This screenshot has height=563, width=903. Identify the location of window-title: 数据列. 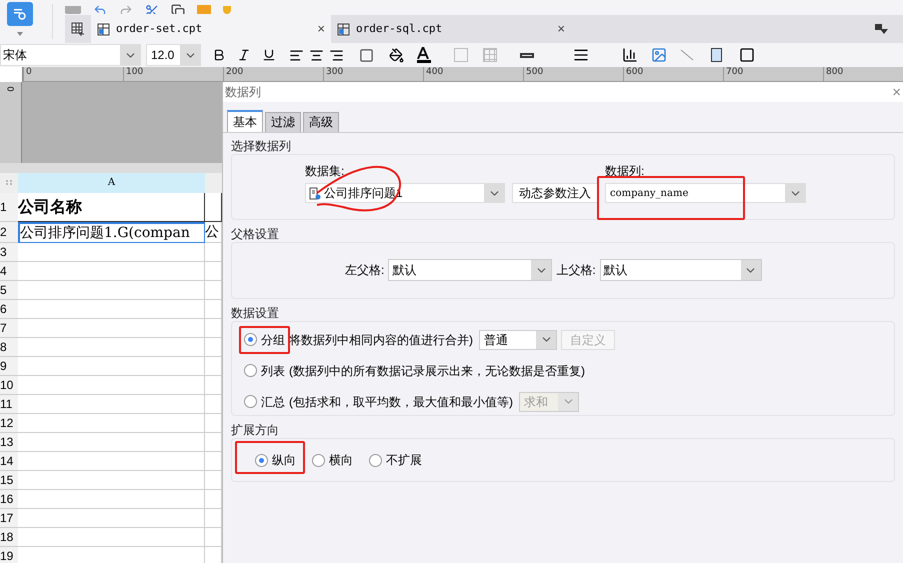
(243, 92).